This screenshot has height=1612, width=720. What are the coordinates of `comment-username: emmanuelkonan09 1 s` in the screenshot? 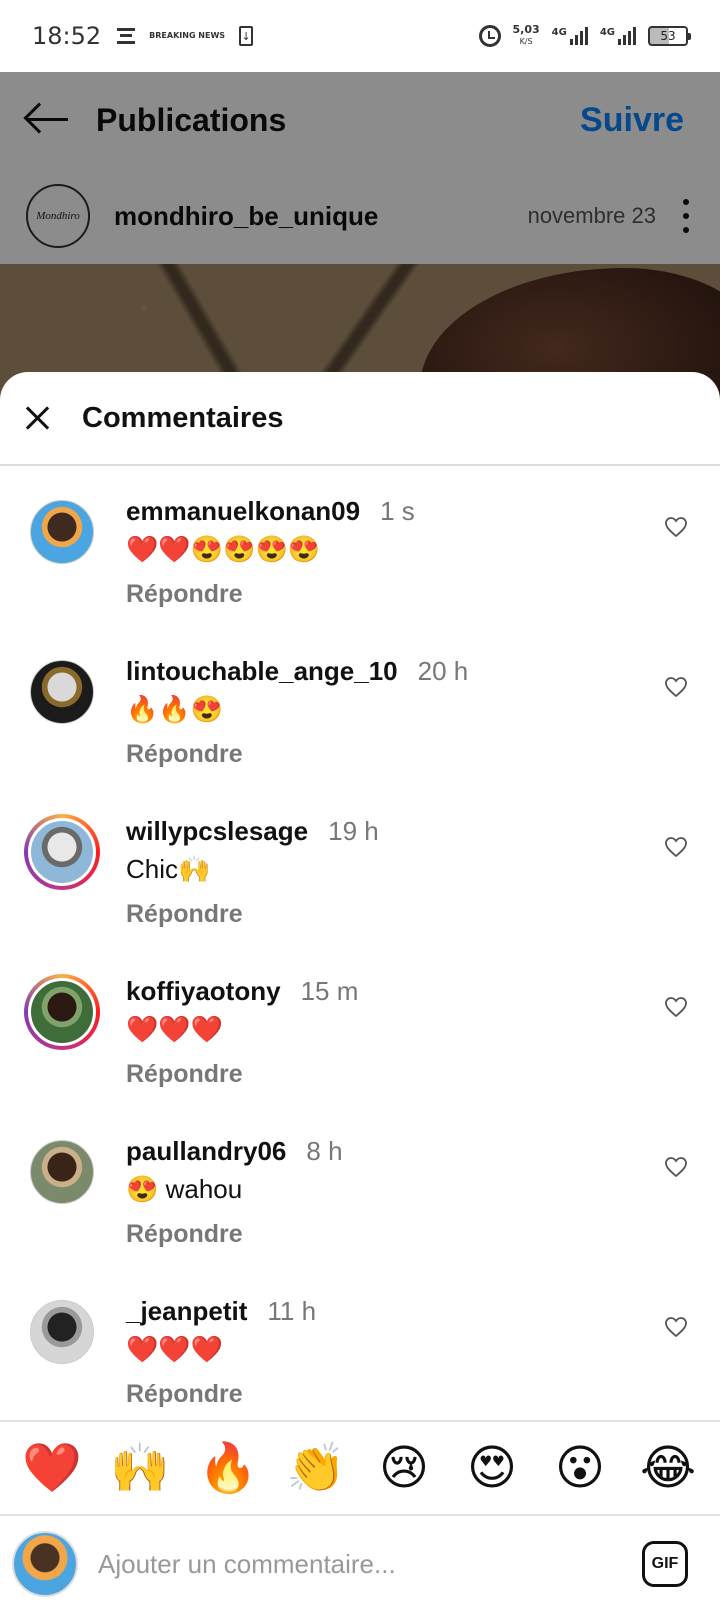 It's located at (270, 511).